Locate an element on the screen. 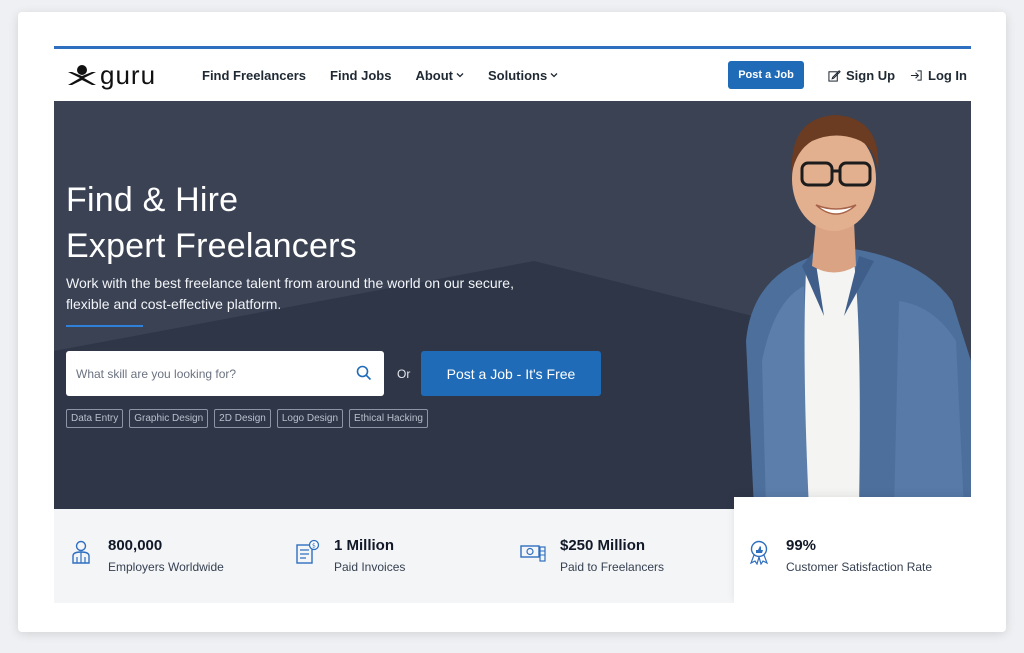 This screenshot has height=653, width=1024. sign-up-label: Sign Up is located at coordinates (871, 75).